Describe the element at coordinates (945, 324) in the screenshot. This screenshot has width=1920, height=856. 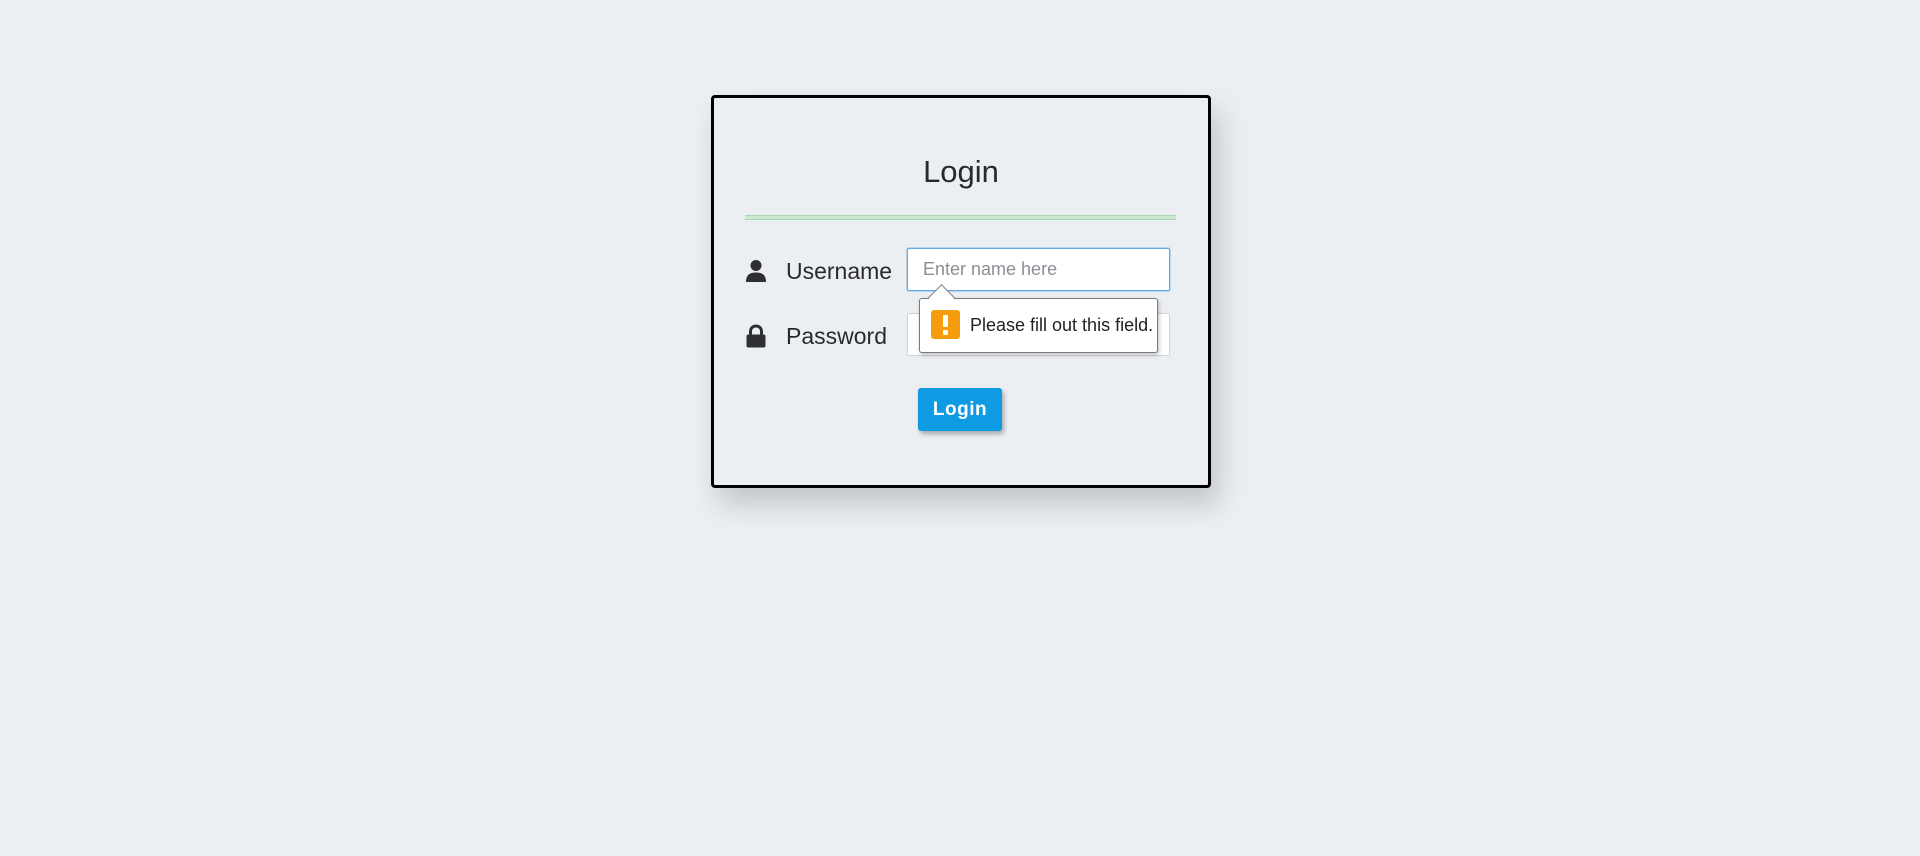
I see `warning-icon` at that location.